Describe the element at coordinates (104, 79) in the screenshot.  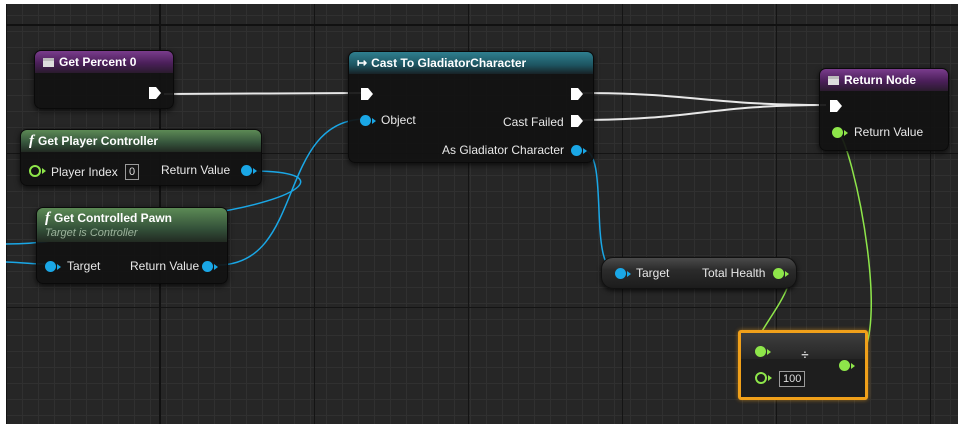
I see `get-percent-node: Get Percent 0` at that location.